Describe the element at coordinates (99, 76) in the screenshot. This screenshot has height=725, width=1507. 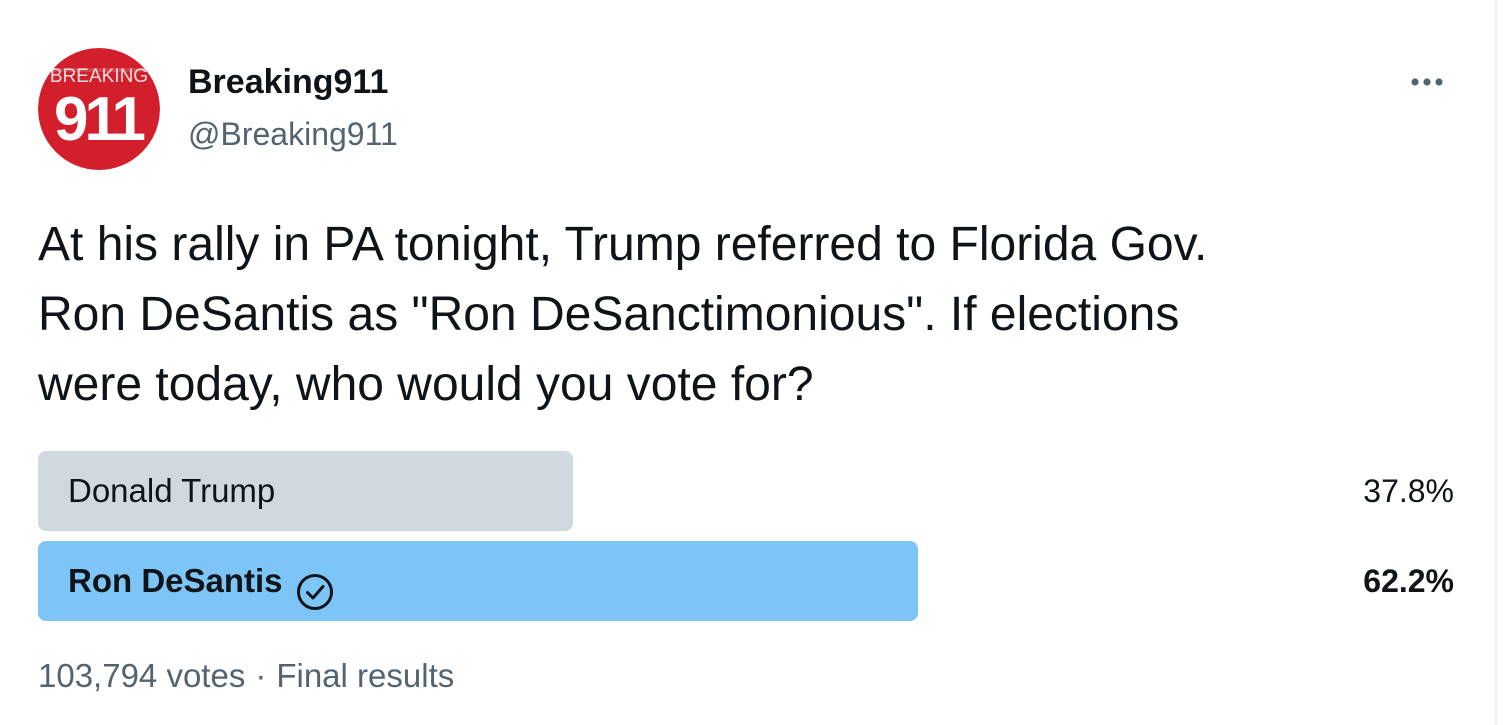
I see `avatar-top-text: BREAKING` at that location.